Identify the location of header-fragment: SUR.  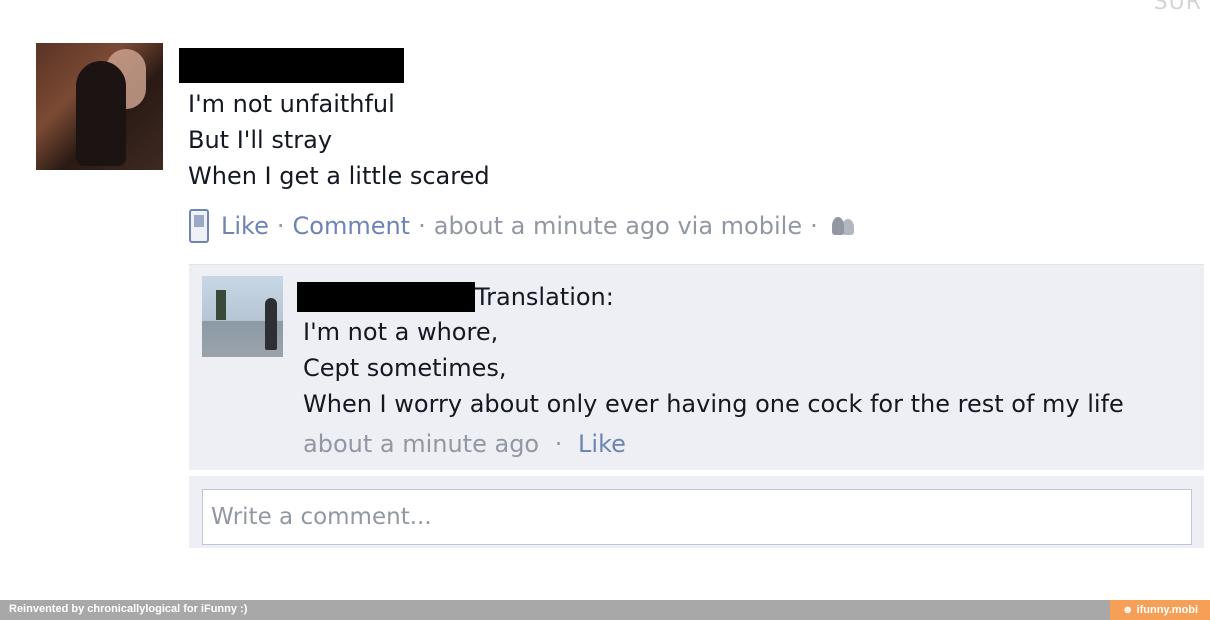
(1177, 7).